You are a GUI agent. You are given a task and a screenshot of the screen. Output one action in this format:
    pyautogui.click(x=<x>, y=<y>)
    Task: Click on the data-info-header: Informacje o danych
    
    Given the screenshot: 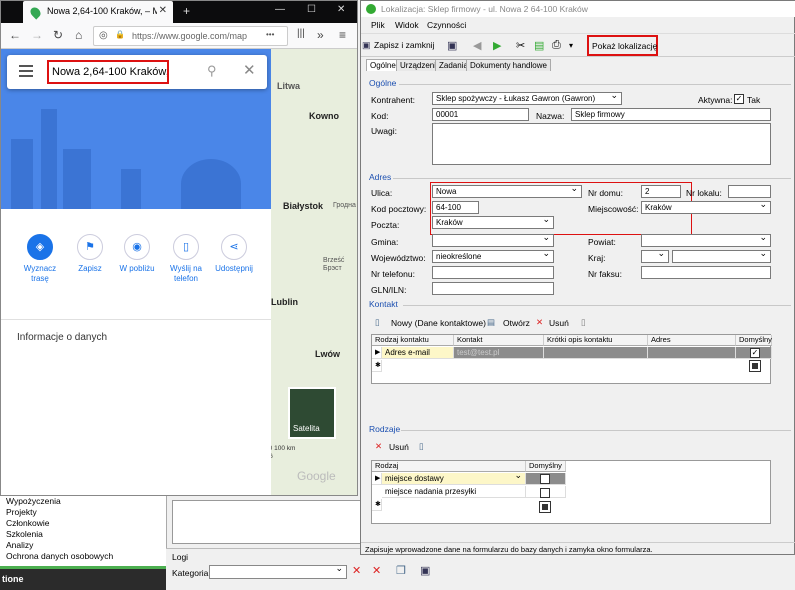 What is the action you would take?
    pyautogui.click(x=62, y=337)
    